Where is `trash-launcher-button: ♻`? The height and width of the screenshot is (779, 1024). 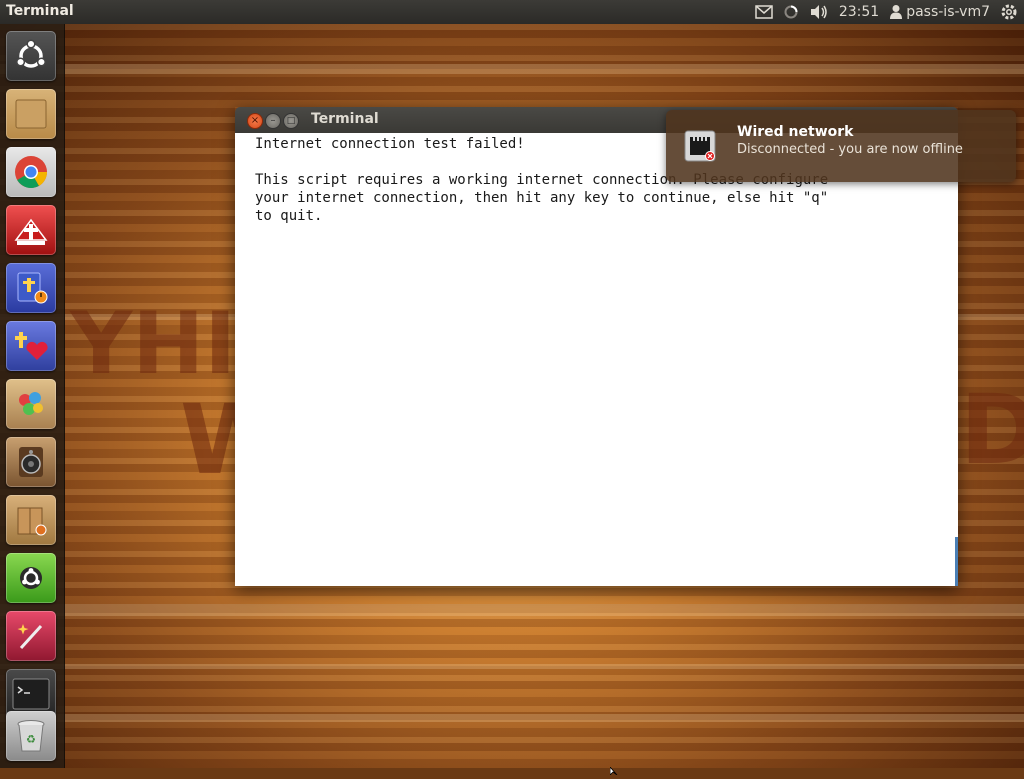 trash-launcher-button: ♻ is located at coordinates (31, 736).